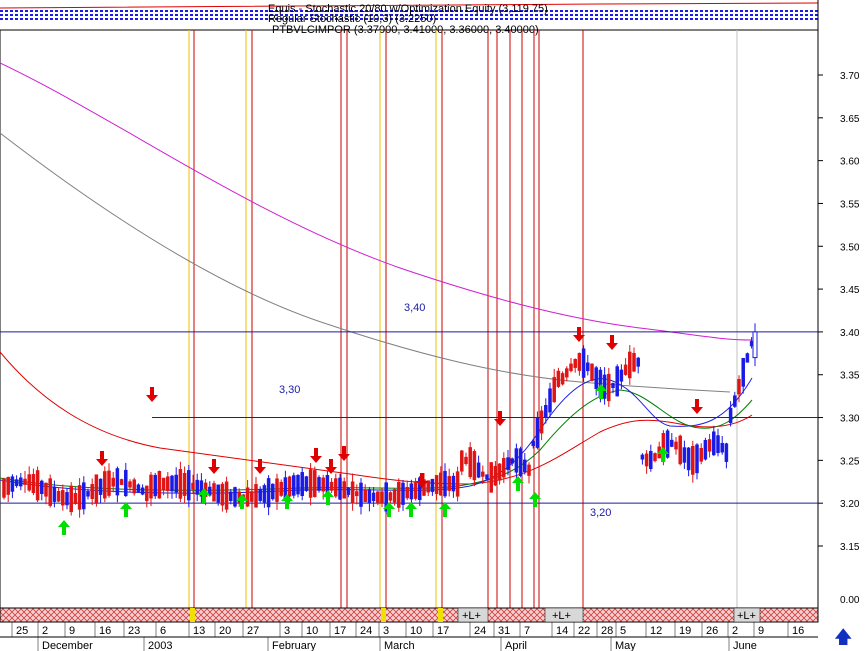 The image size is (866, 651). I want to click on y-tick-label: 3.45, so click(850, 290).